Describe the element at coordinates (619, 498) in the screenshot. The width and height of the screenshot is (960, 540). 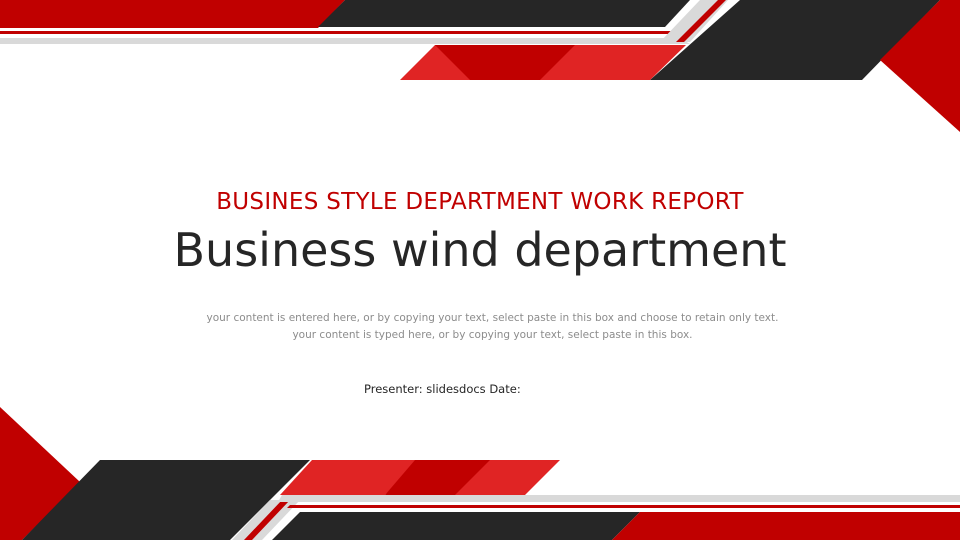
I see `bottom-gray-stripe` at that location.